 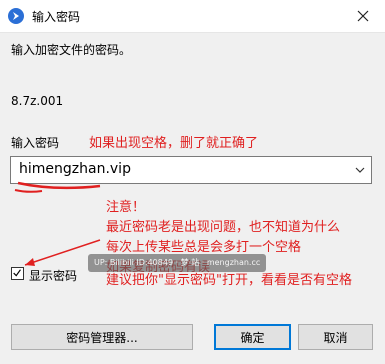 What do you see at coordinates (35, 143) in the screenshot?
I see `password-label: 输入密码` at bounding box center [35, 143].